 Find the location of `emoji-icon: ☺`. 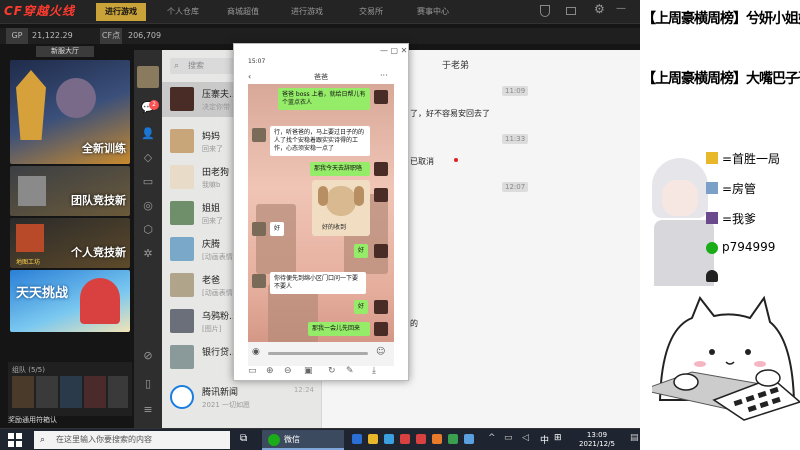

emoji-icon: ☺ is located at coordinates (380, 352).